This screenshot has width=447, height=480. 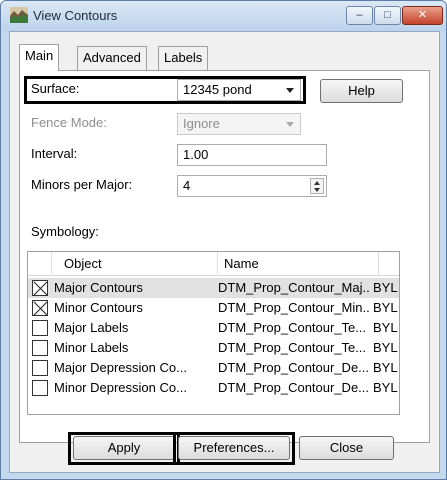 I want to click on object-cell: Major Labels, so click(x=91, y=327).